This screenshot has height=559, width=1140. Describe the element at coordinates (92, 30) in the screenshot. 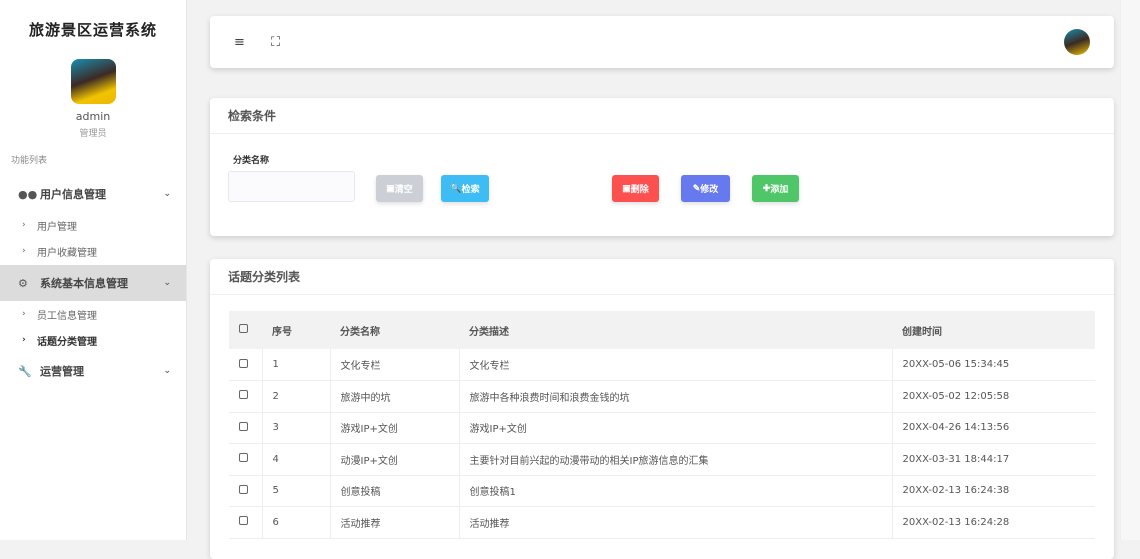

I see `app-title: 旅游景区运营系统` at that location.